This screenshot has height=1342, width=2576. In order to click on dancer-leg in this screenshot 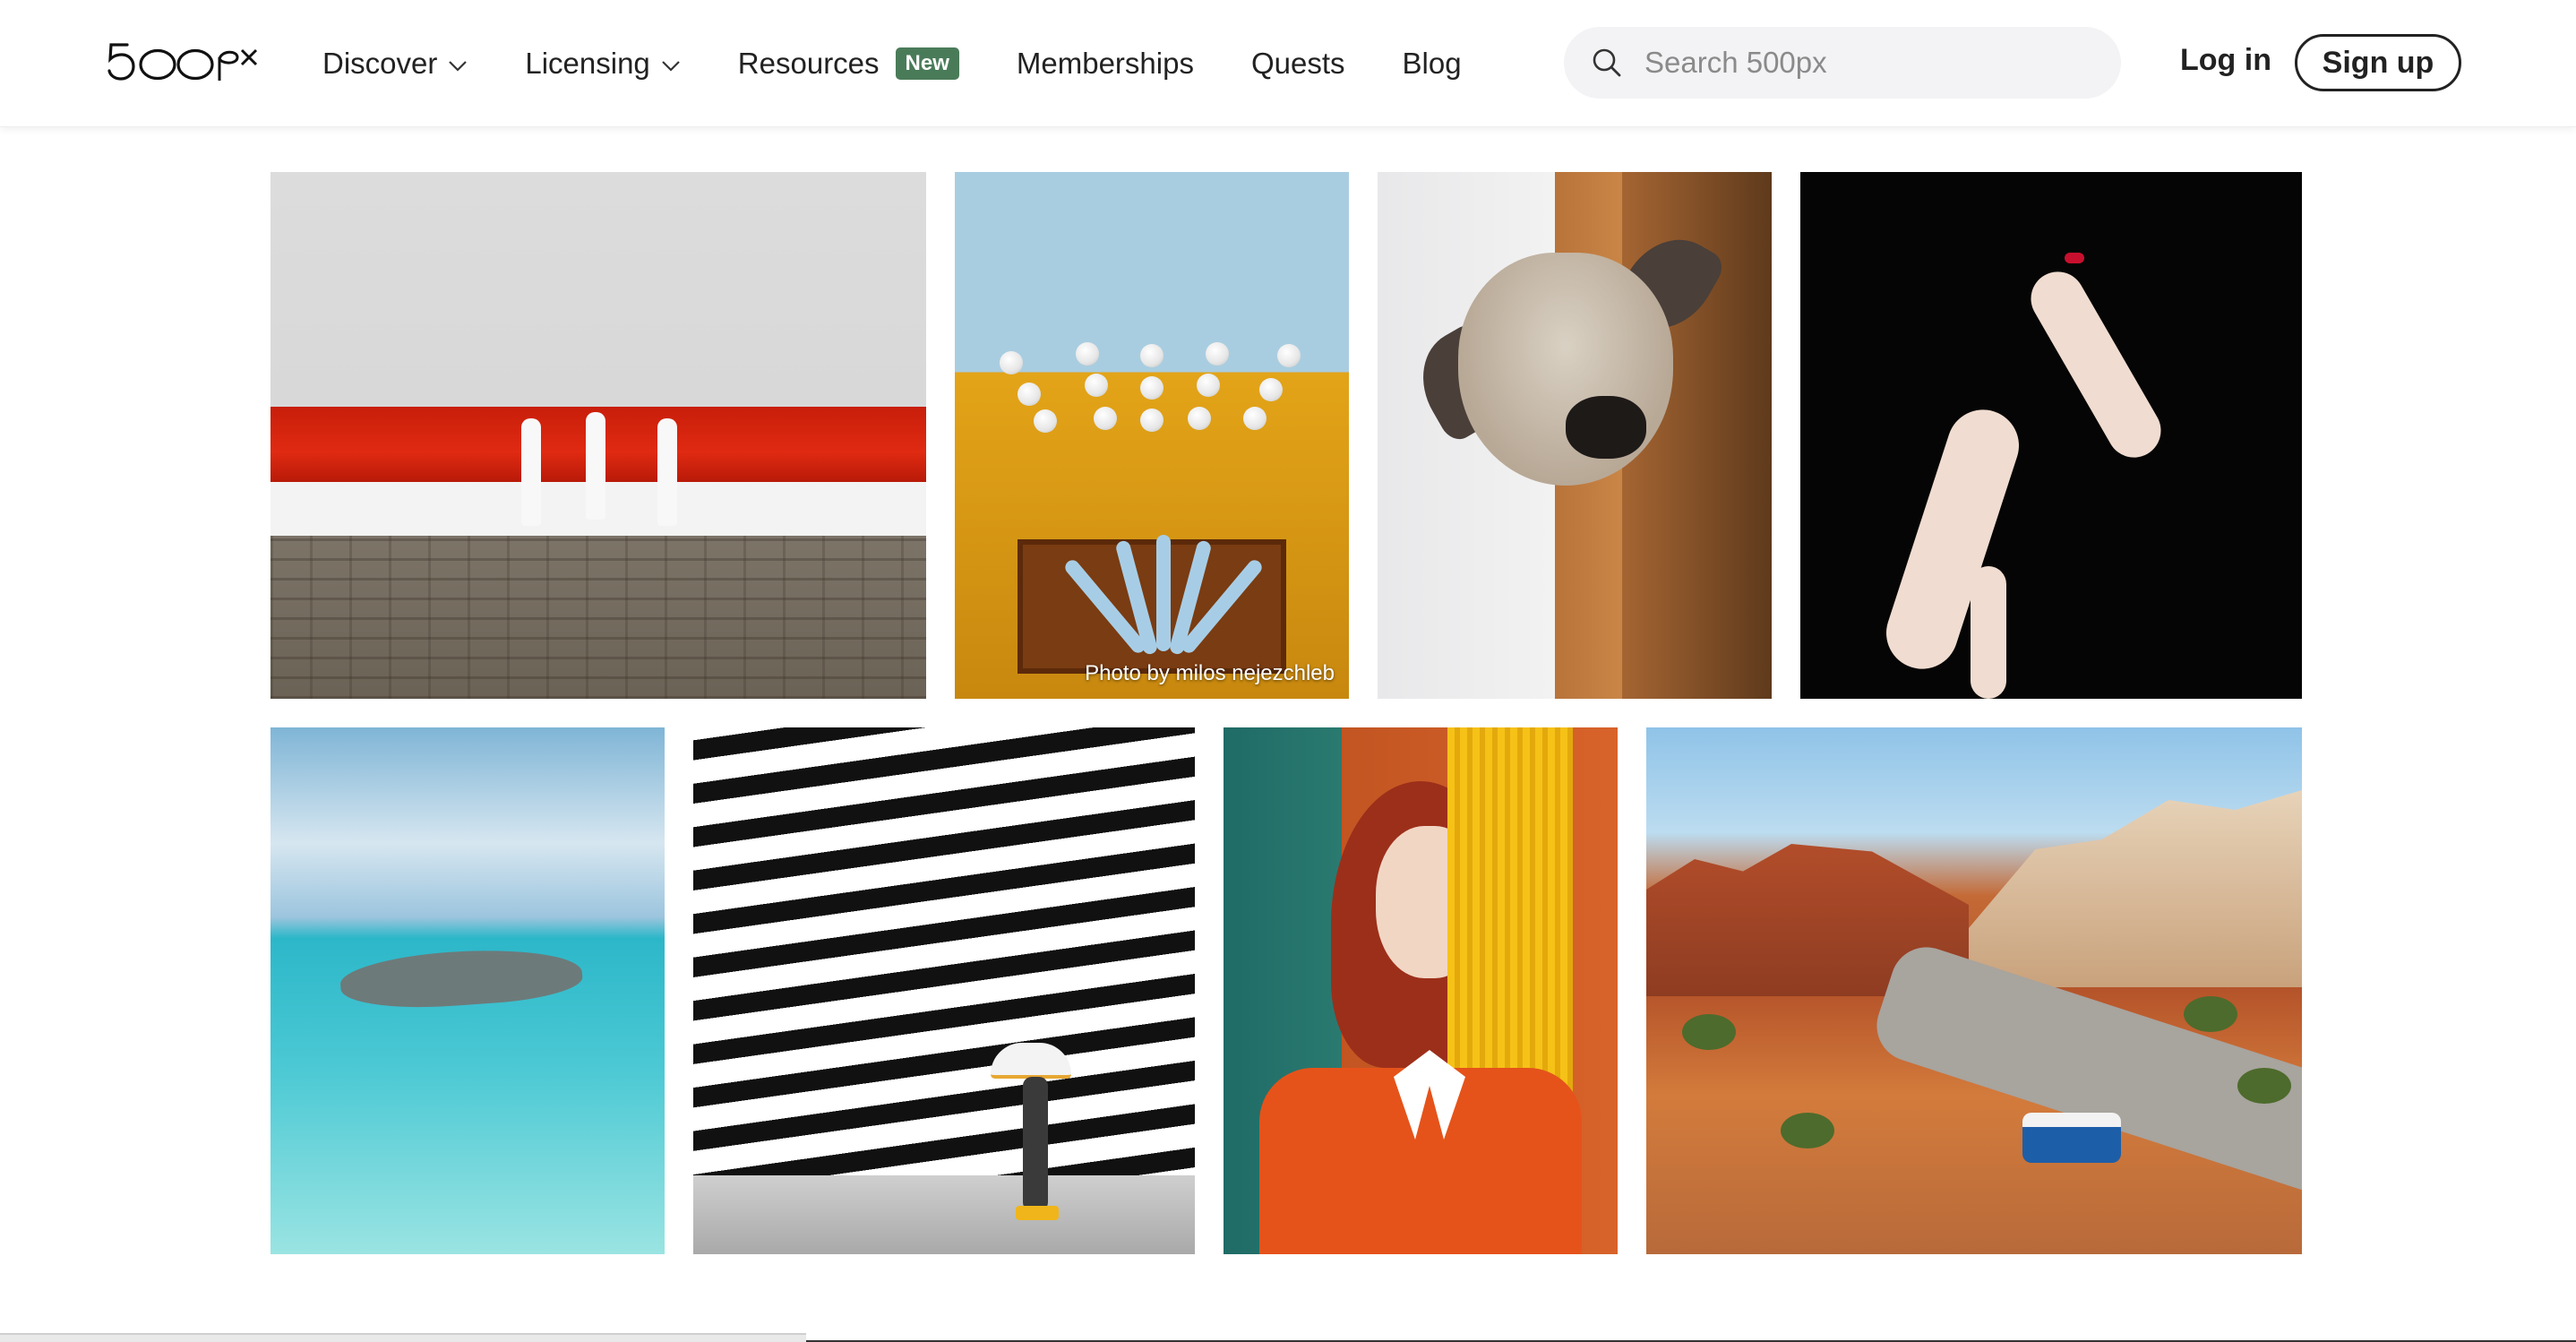, I will do `click(1163, 593)`.